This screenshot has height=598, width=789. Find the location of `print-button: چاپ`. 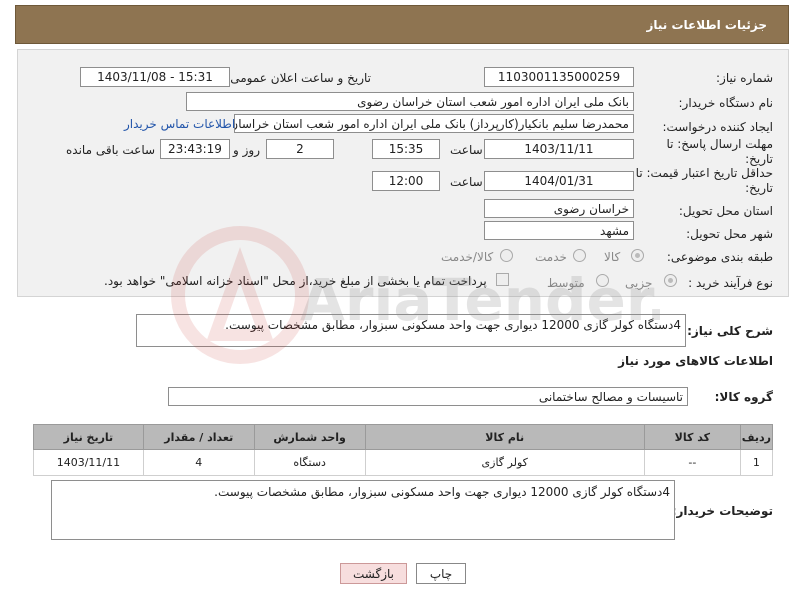

print-button: چاپ is located at coordinates (441, 573).